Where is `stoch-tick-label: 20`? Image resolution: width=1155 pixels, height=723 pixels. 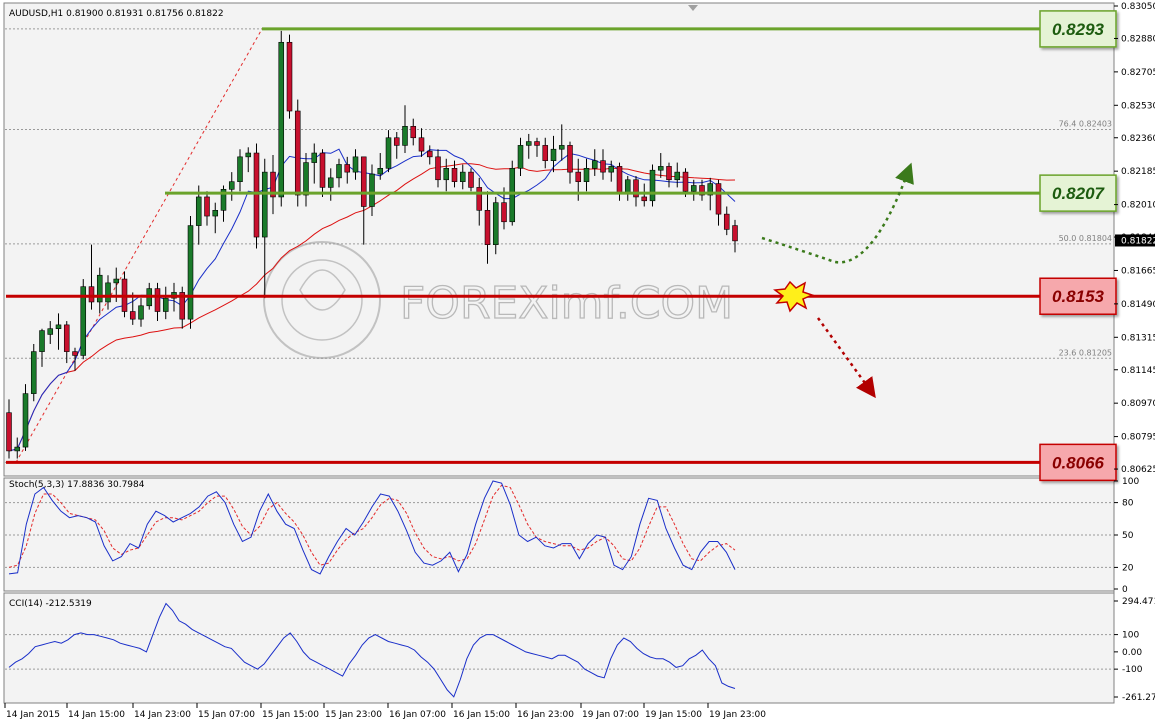 stoch-tick-label: 20 is located at coordinates (1128, 568).